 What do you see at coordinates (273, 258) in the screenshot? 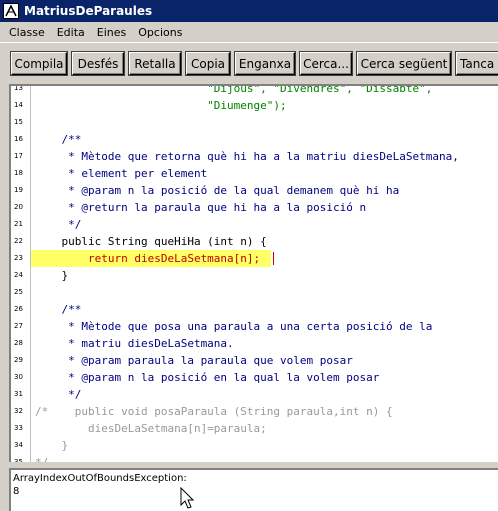
I see `text-caret` at bounding box center [273, 258].